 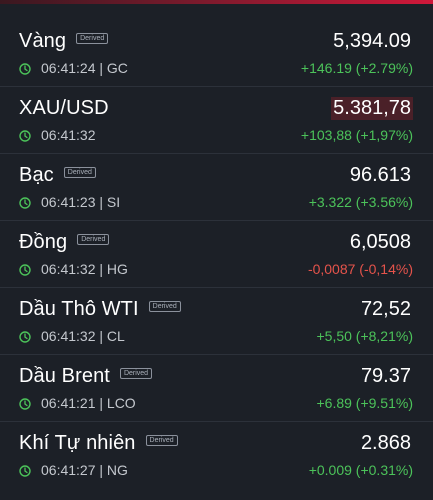 What do you see at coordinates (84, 470) in the screenshot?
I see `update-time-symbol: 06:41:27 | NG` at bounding box center [84, 470].